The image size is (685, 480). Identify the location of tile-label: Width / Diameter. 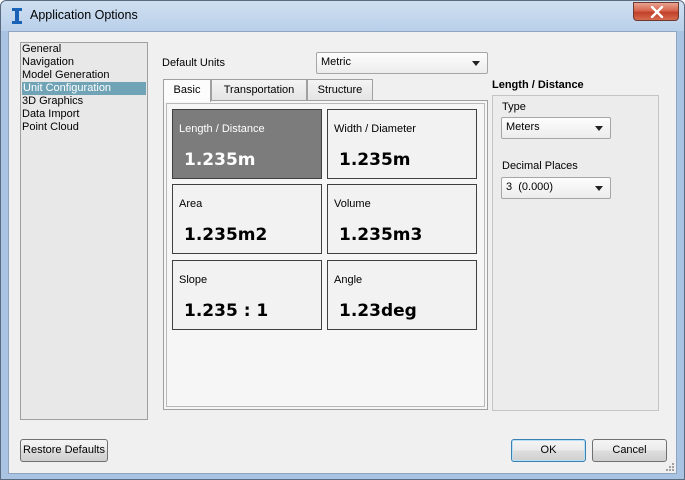
(375, 129).